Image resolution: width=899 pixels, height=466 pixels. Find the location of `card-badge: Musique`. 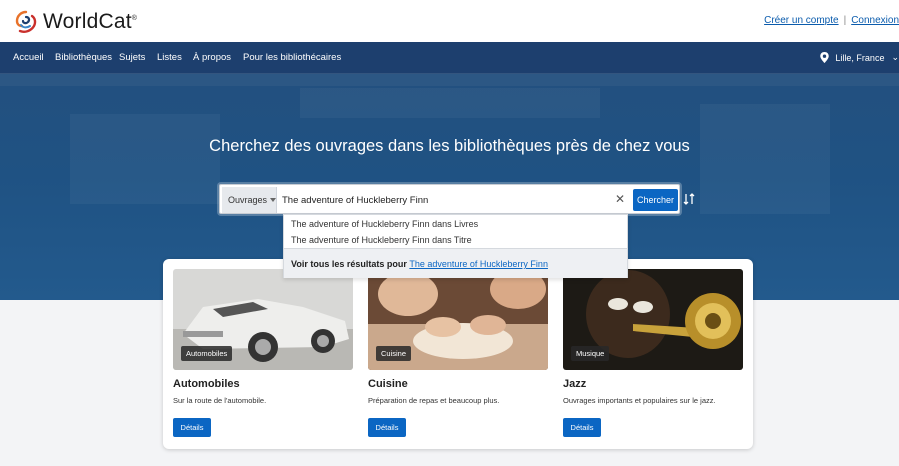

card-badge: Musique is located at coordinates (590, 353).